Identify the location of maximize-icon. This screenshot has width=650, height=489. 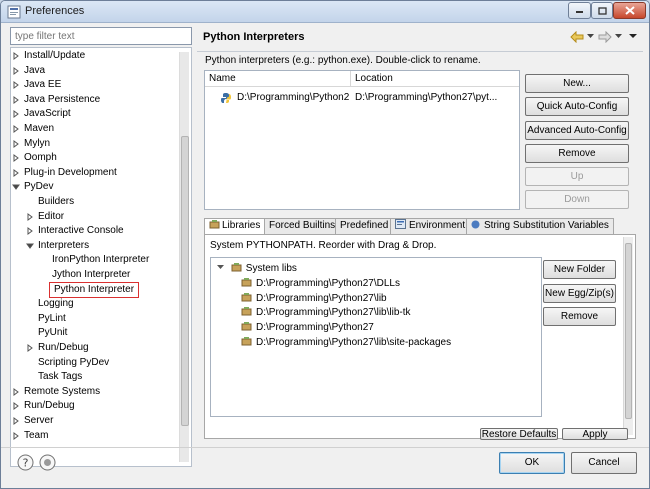
(602, 10).